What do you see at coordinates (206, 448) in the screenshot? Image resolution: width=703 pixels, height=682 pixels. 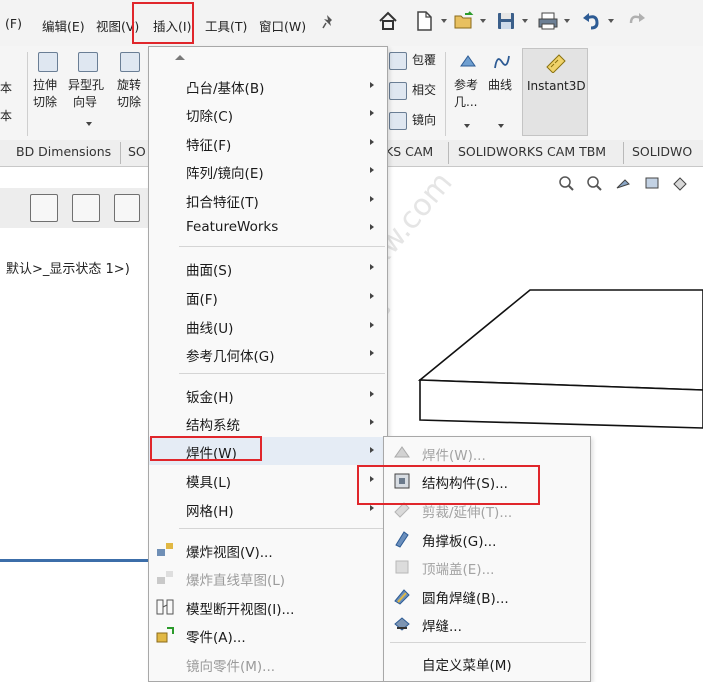 I see `weldments-highlight` at bounding box center [206, 448].